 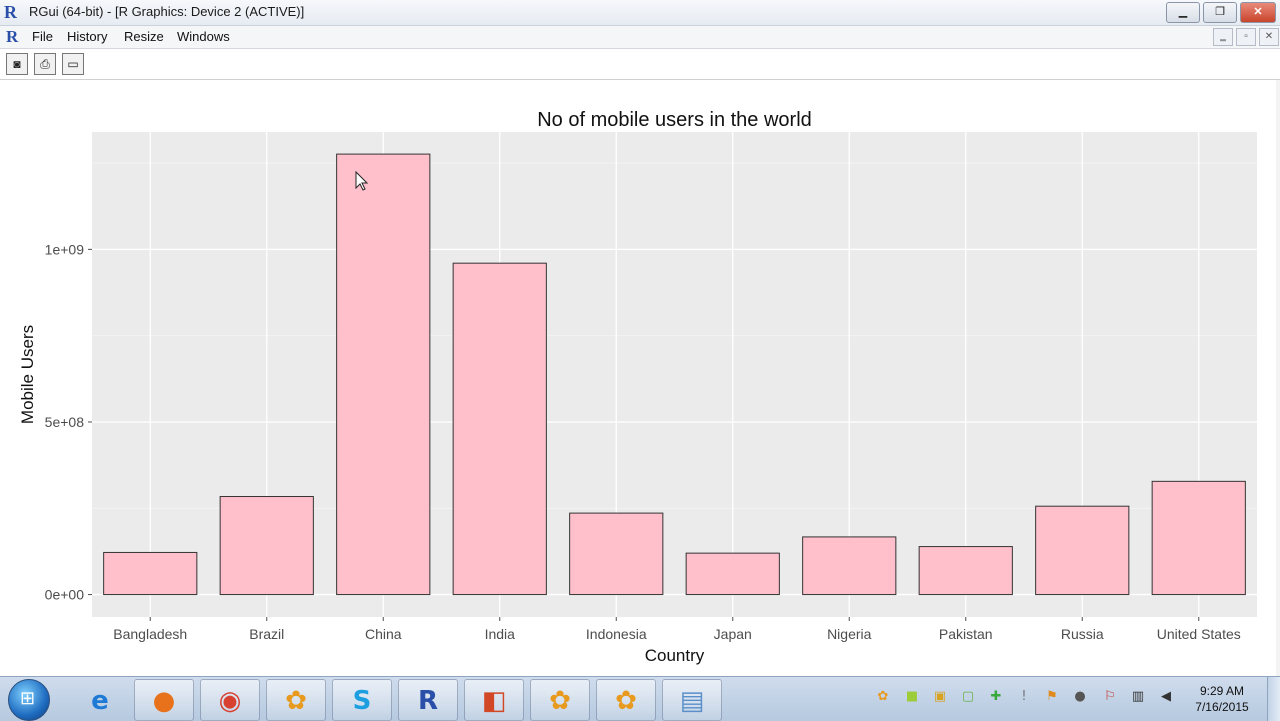 I want to click on taskbar-app-r-gui: R, so click(x=428, y=700).